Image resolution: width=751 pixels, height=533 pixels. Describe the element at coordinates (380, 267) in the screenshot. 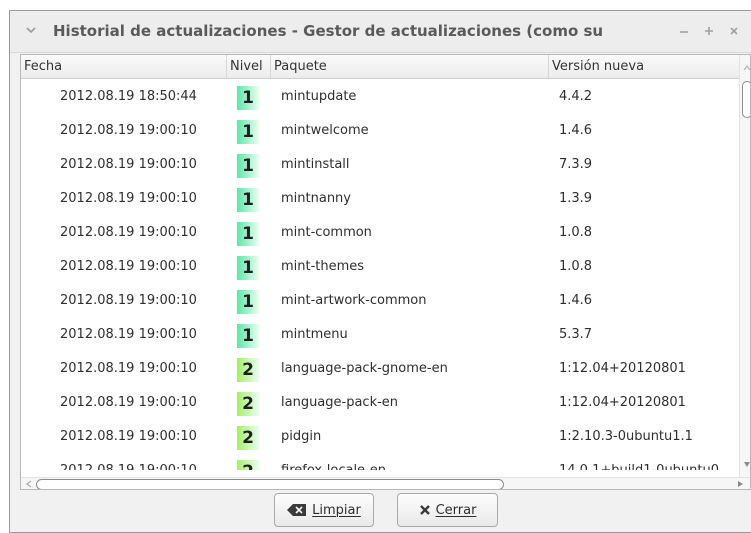

I see `table-row: 2012.08.19 19:00:10 1 mint-themes 1.0.8` at that location.